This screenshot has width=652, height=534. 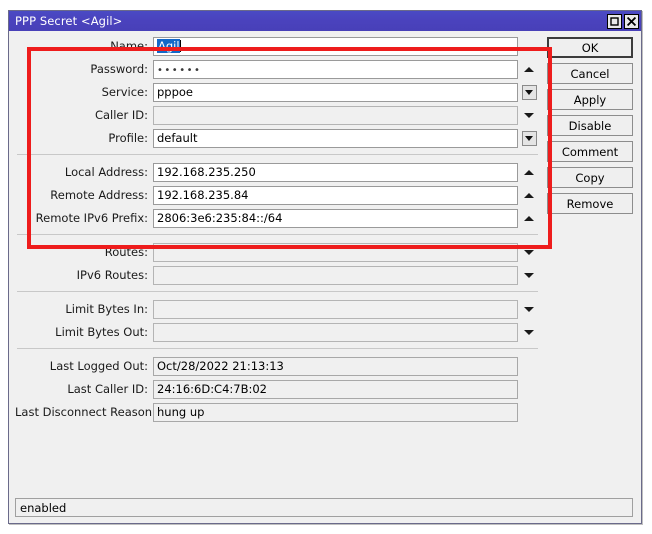 I want to click on field-wrapper: 192.168.235.250, so click(x=346, y=172).